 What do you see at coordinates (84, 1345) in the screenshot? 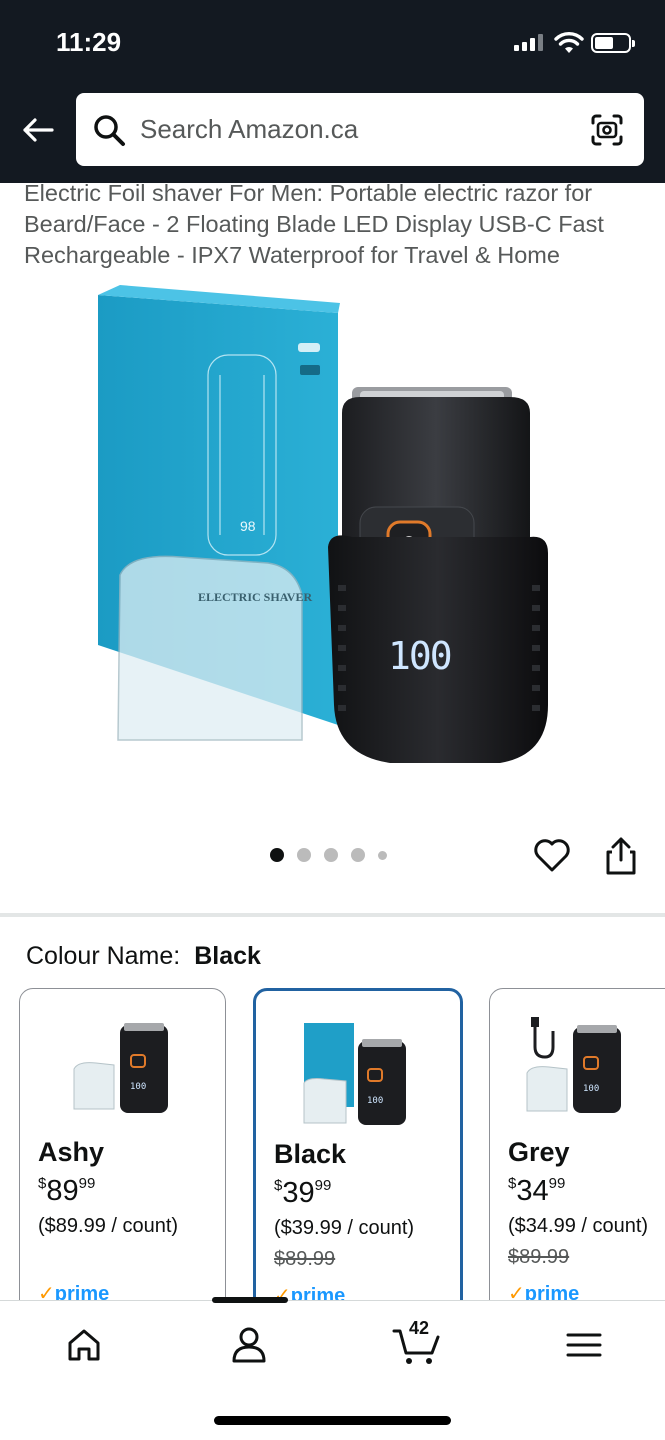
I see `home-icon` at bounding box center [84, 1345].